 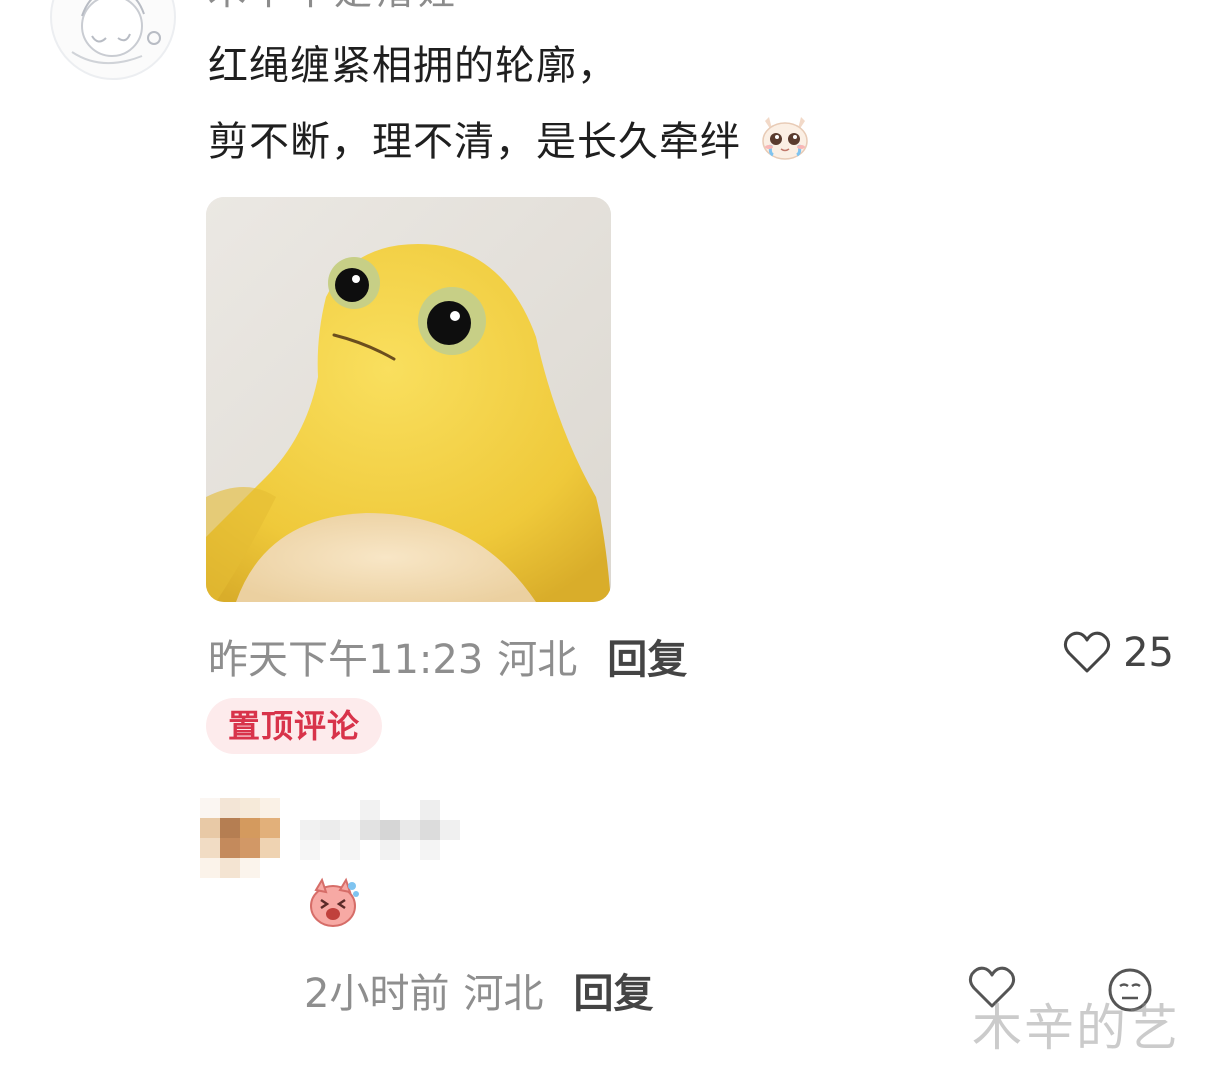 What do you see at coordinates (1076, 1028) in the screenshot?
I see `watermark: 木辛的艺` at bounding box center [1076, 1028].